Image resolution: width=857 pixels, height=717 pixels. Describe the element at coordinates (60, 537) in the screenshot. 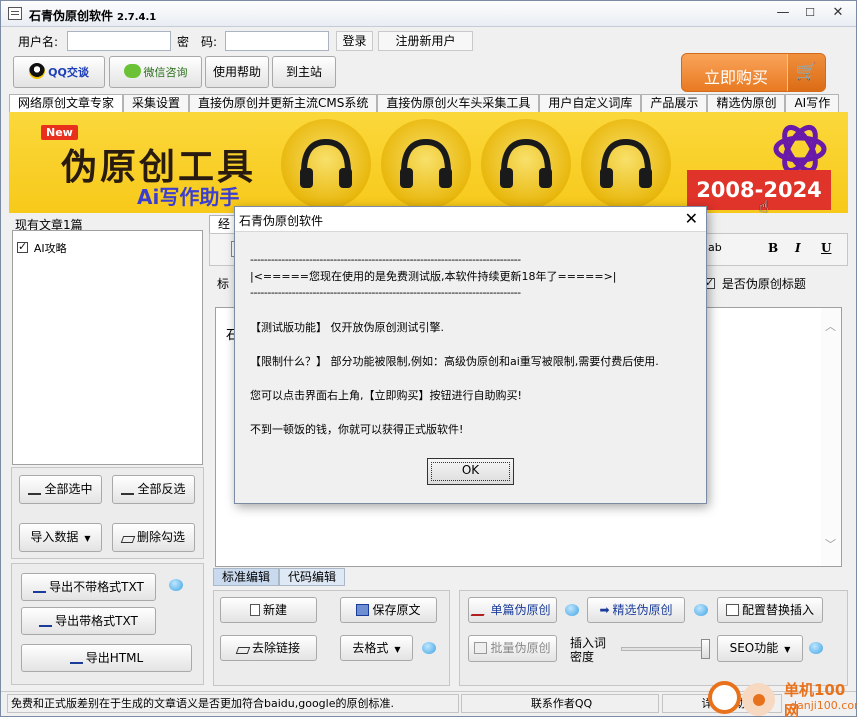

I see `import-data-button: 导入数据 ▼` at that location.